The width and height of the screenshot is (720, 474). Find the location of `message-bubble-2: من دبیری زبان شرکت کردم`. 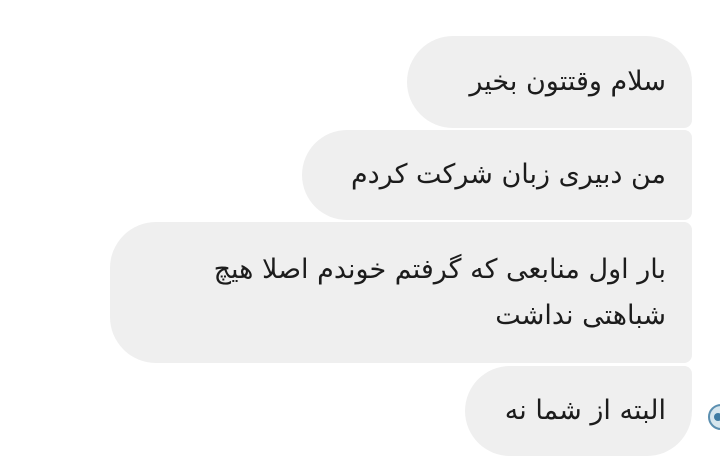

message-bubble-2: من دبیری زبان شرکت کردم is located at coordinates (497, 175).